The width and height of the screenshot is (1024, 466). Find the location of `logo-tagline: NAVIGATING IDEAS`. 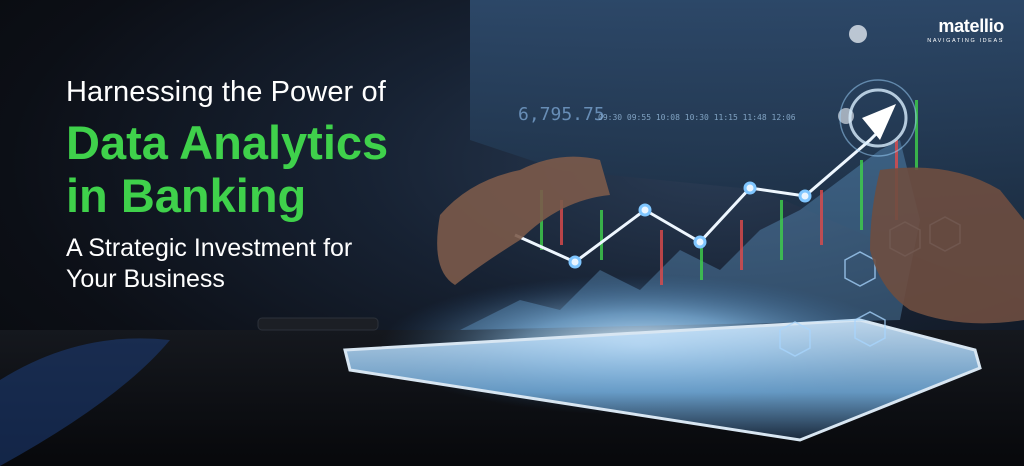

logo-tagline: NAVIGATING IDEAS is located at coordinates (965, 41).